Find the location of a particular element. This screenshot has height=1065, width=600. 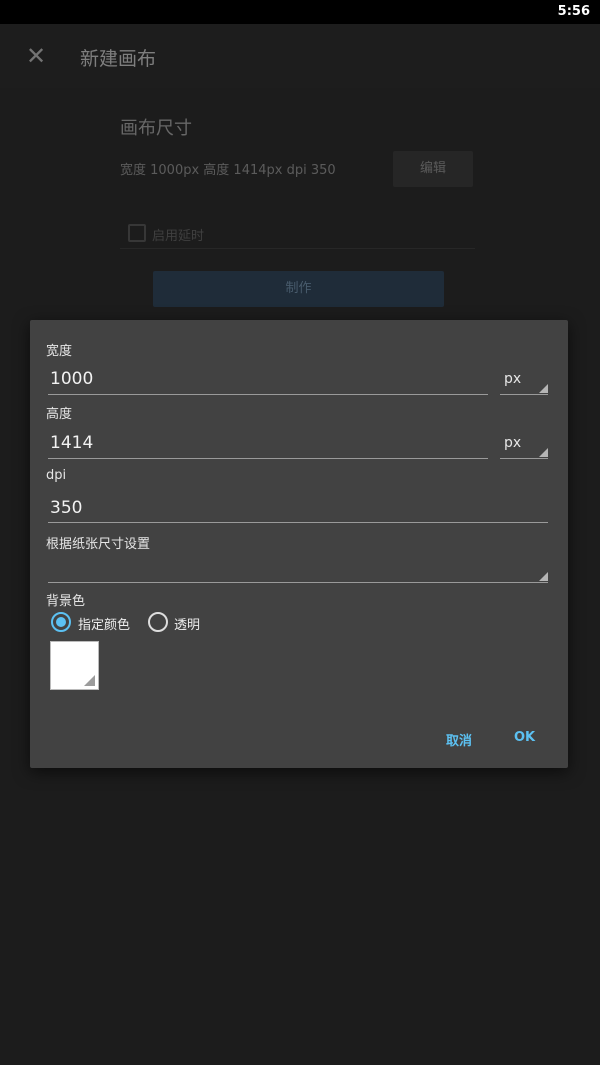

height-unit-select: px is located at coordinates (512, 443).